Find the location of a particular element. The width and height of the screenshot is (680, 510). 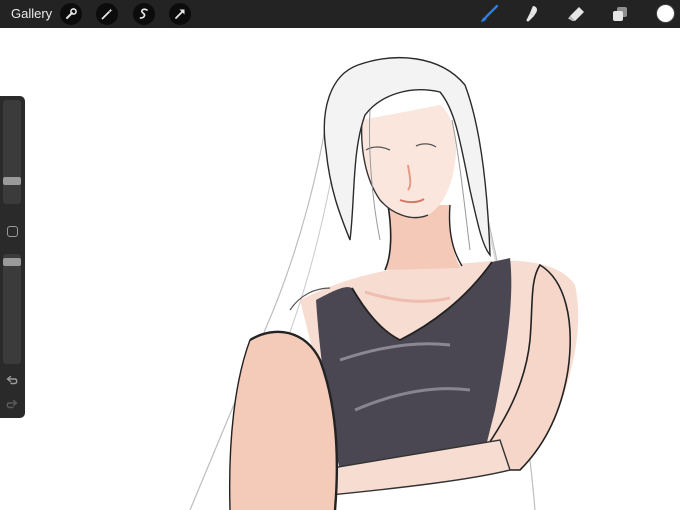

selection-icon is located at coordinates (144, 14).